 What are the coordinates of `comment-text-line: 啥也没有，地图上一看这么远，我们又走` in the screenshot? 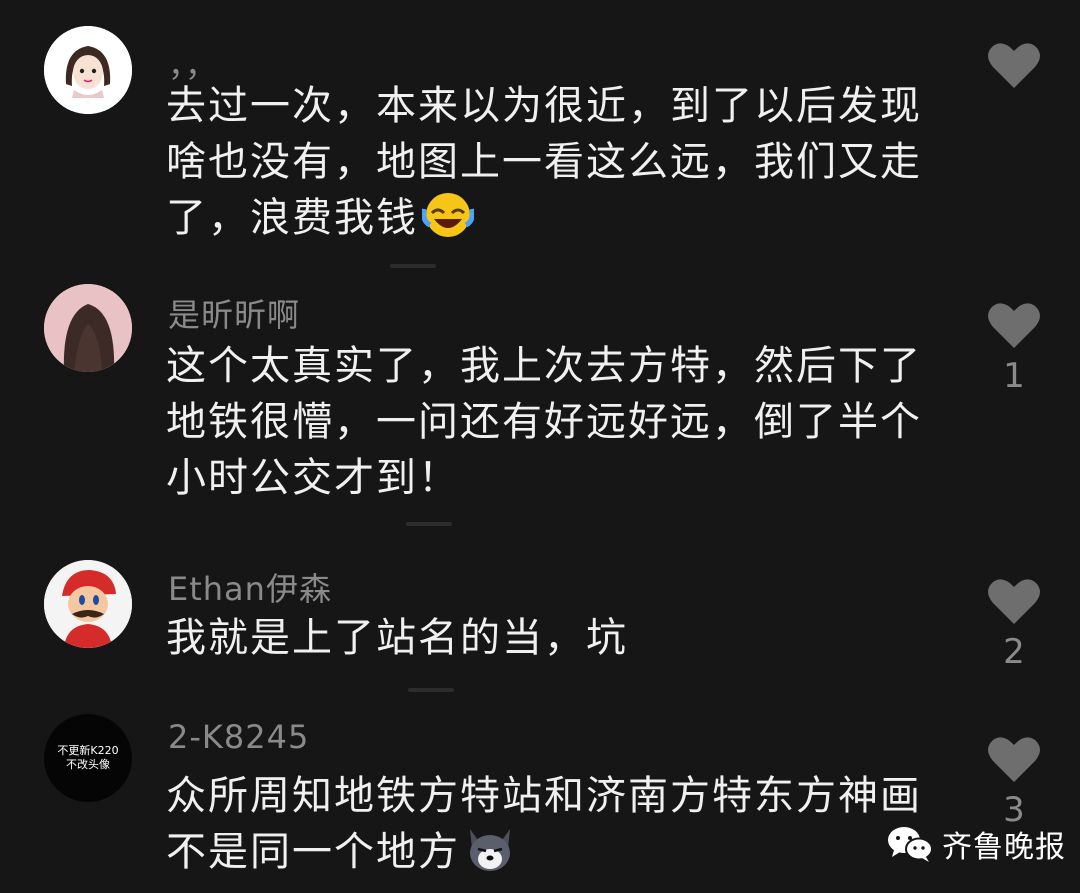 It's located at (544, 162).